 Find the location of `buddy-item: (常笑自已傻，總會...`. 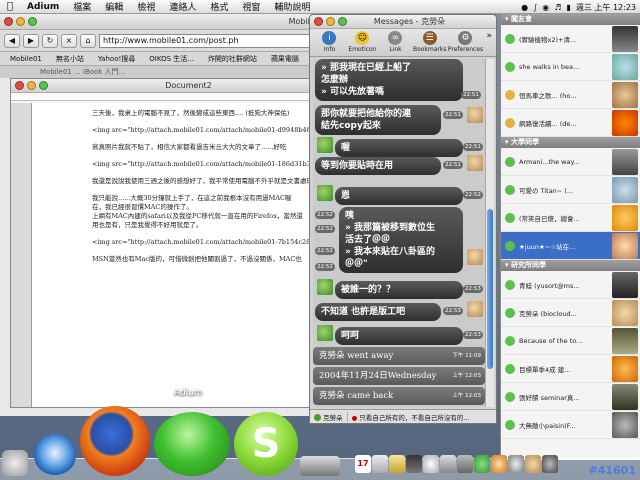

buddy-item: (常笑自已傻，總會... is located at coordinates (570, 218).